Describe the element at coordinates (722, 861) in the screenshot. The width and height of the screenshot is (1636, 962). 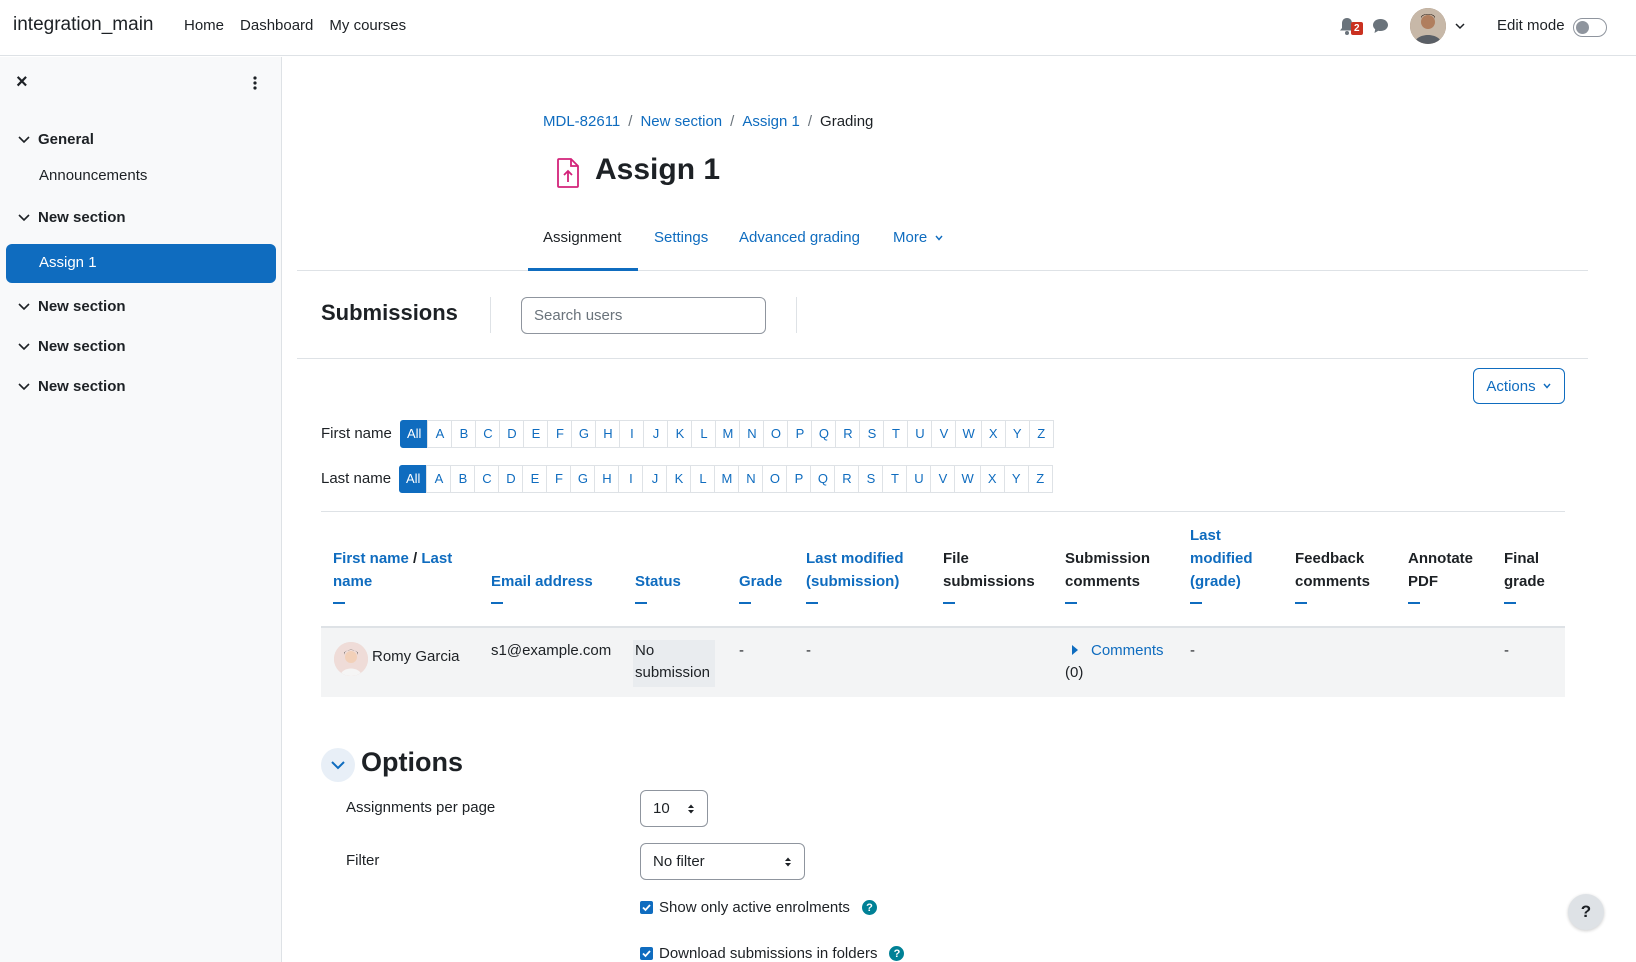
I see `filter-select: No filter` at that location.